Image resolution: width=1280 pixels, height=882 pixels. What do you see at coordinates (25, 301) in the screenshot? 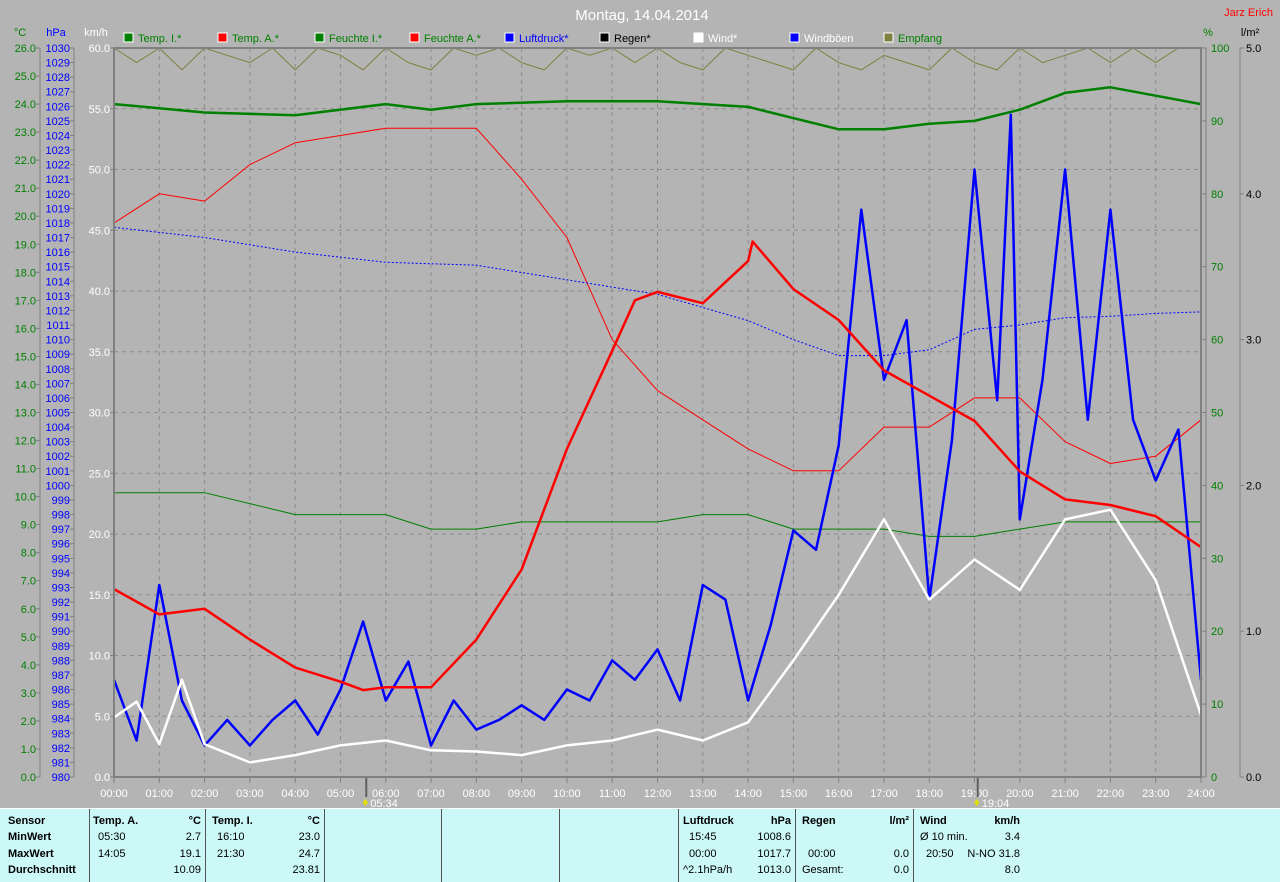
I see `y-tick-label-celsius: 17.0` at bounding box center [25, 301].